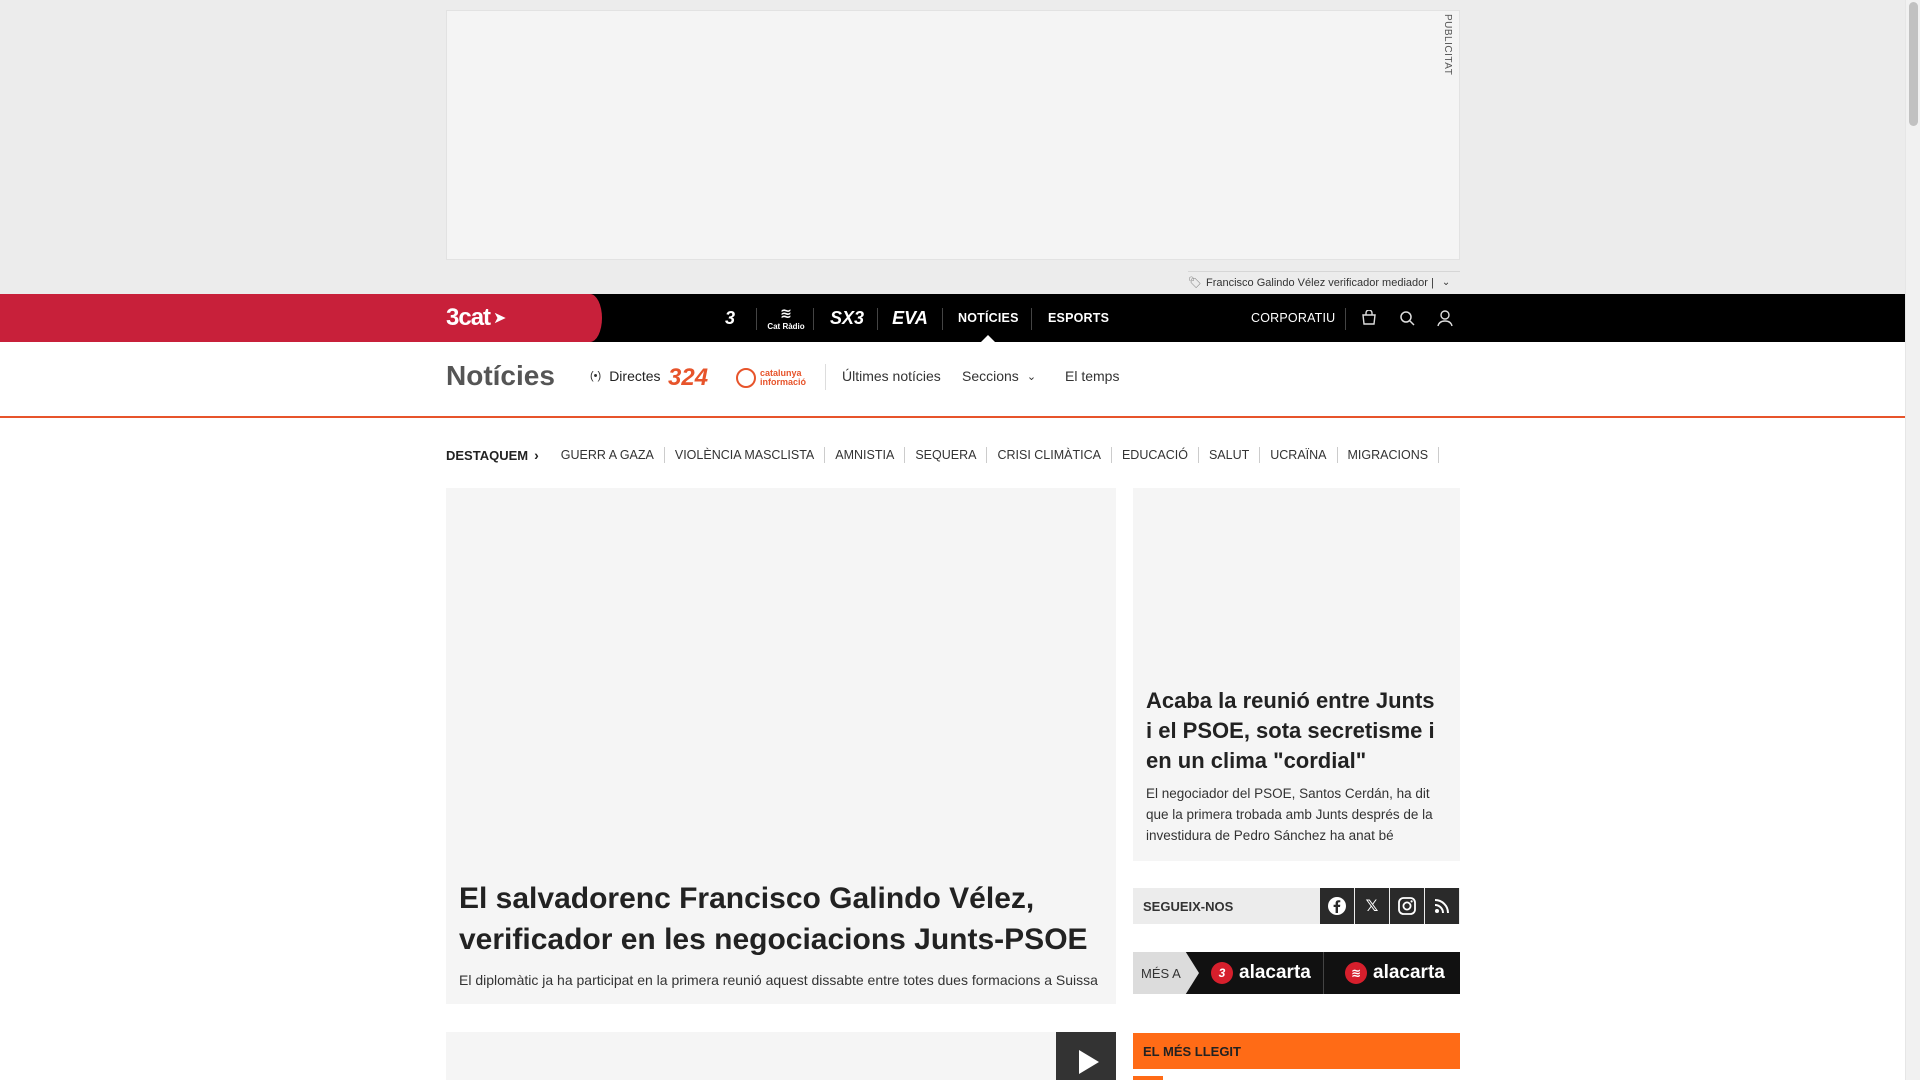 The height and width of the screenshot is (1080, 1920). What do you see at coordinates (1188, 906) in the screenshot?
I see `follow-us-label: SEGUEIX-NOS` at bounding box center [1188, 906].